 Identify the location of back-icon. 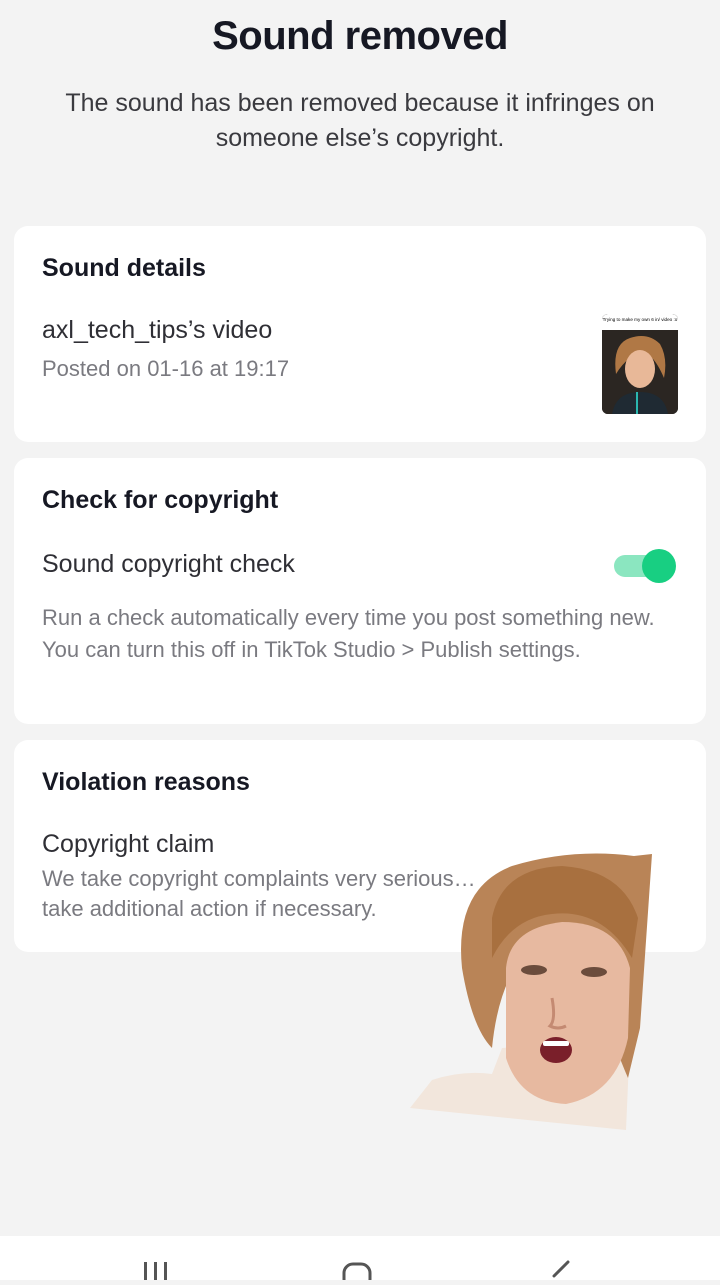
(560, 1268).